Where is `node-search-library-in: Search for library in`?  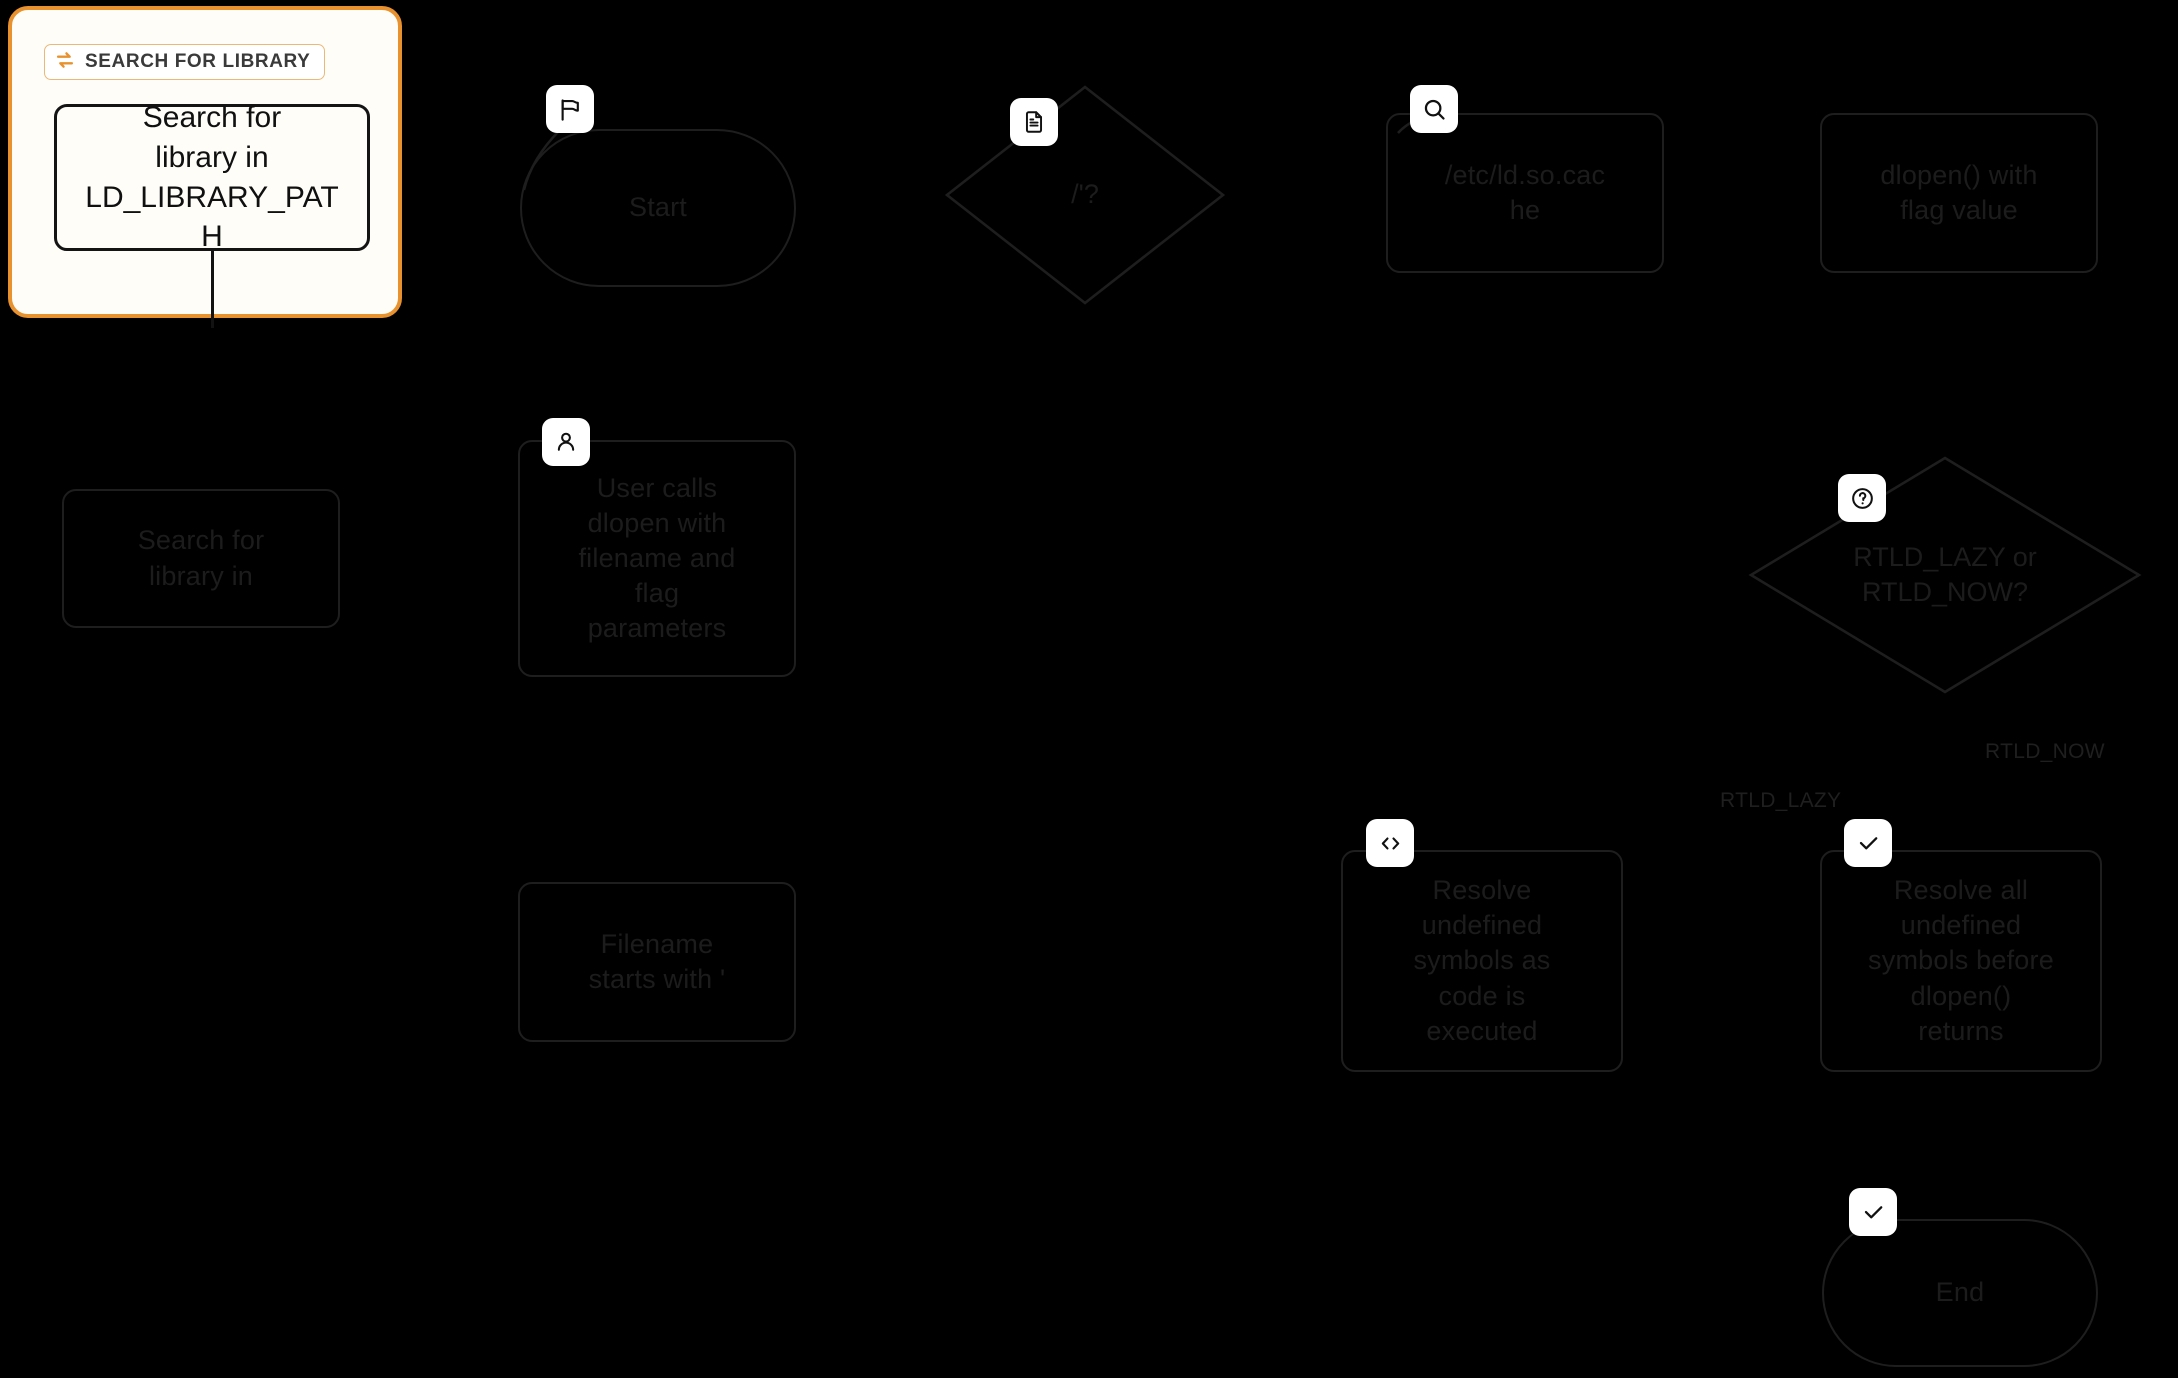
node-search-library-in: Search for library in is located at coordinates (201, 558).